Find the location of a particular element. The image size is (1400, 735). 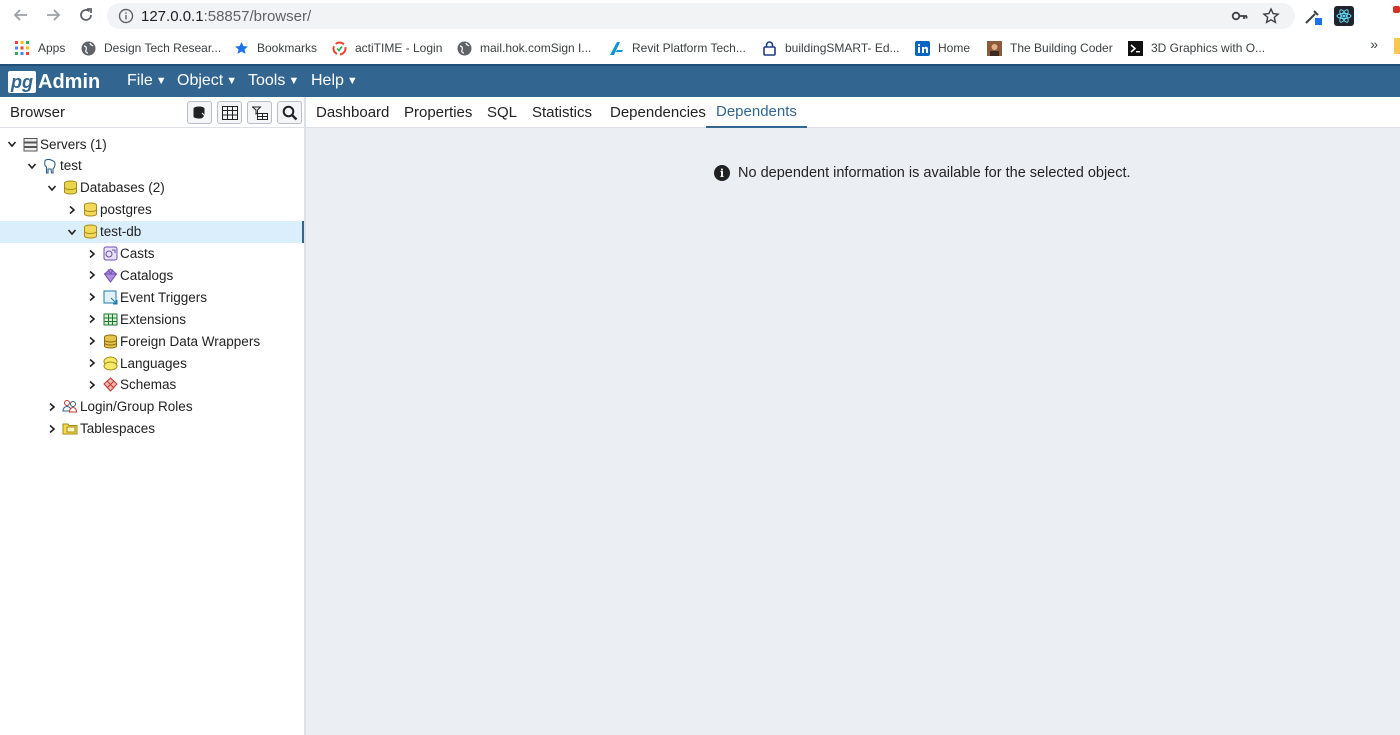

tree-node-test-db: test-db is located at coordinates (152, 231).